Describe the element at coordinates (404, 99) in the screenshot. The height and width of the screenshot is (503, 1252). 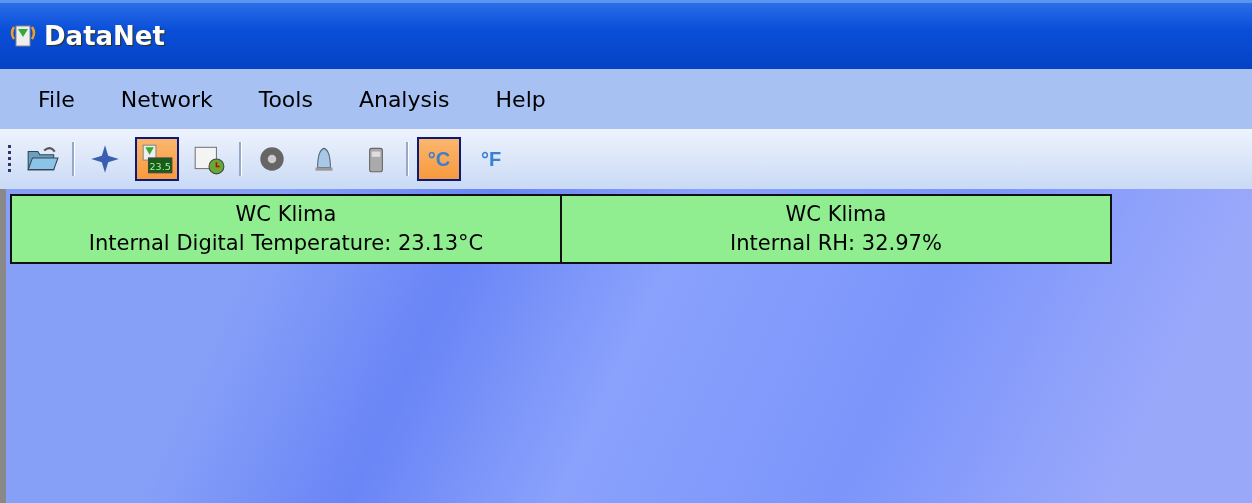
I see `menu-item: Analysis` at that location.